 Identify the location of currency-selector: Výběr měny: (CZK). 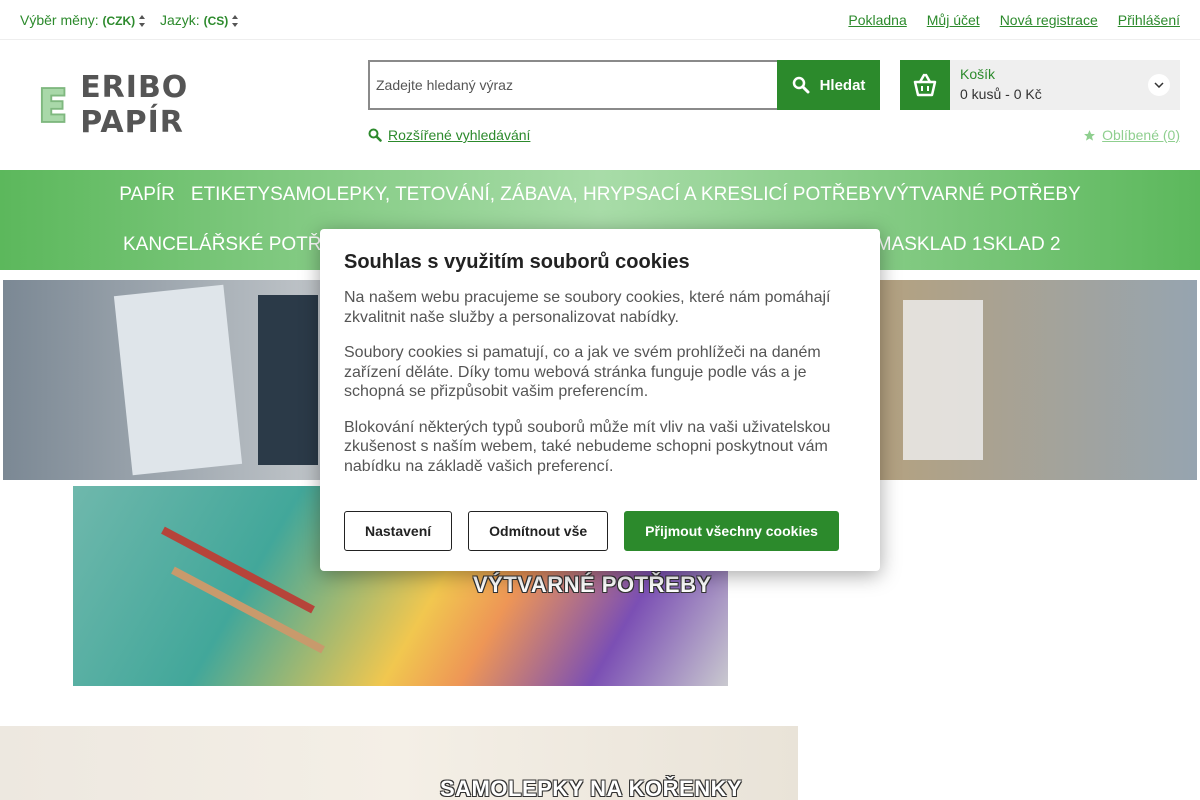
(83, 20).